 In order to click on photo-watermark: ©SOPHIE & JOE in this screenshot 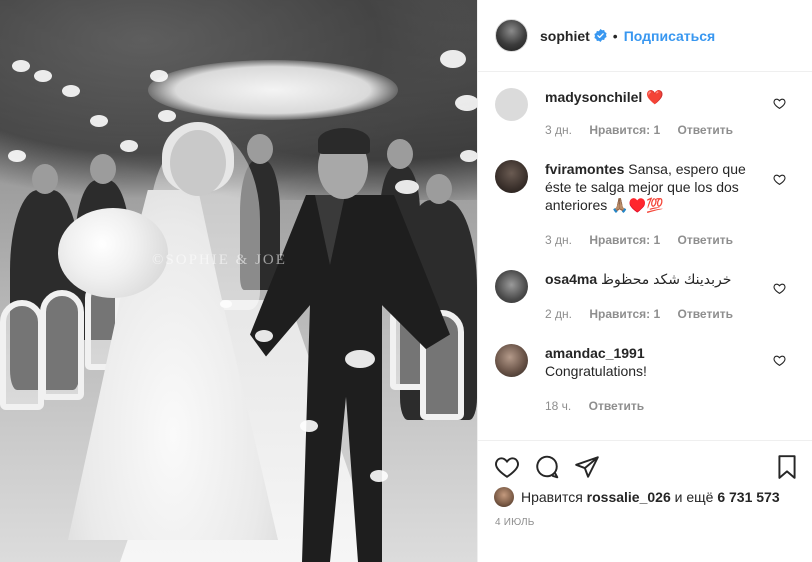, I will do `click(219, 260)`.